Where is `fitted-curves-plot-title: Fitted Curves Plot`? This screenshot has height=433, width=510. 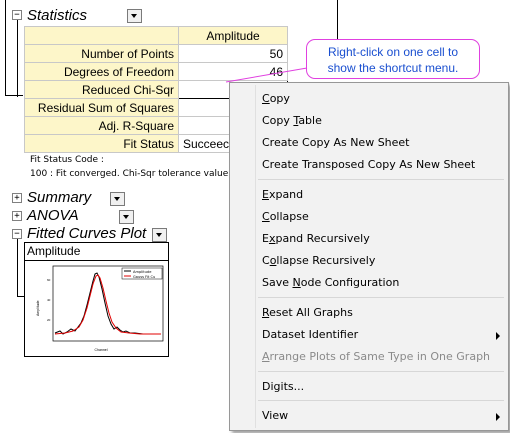
fitted-curves-plot-title: Fitted Curves Plot is located at coordinates (86, 233).